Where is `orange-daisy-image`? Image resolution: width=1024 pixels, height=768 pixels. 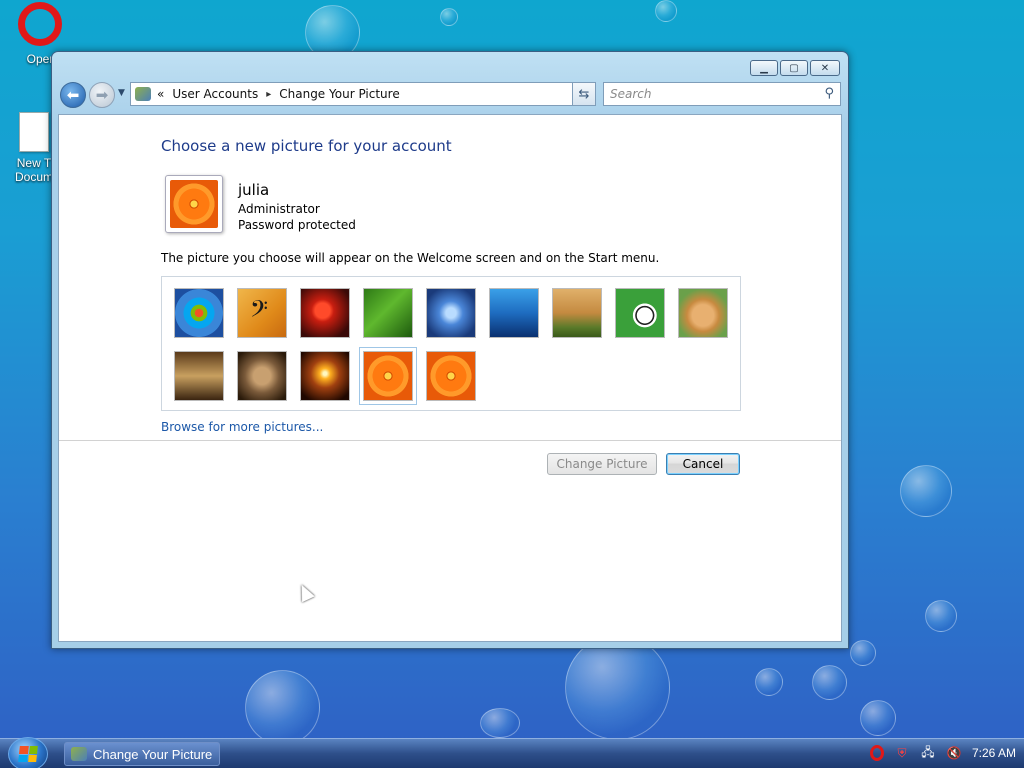 orange-daisy-image is located at coordinates (194, 204).